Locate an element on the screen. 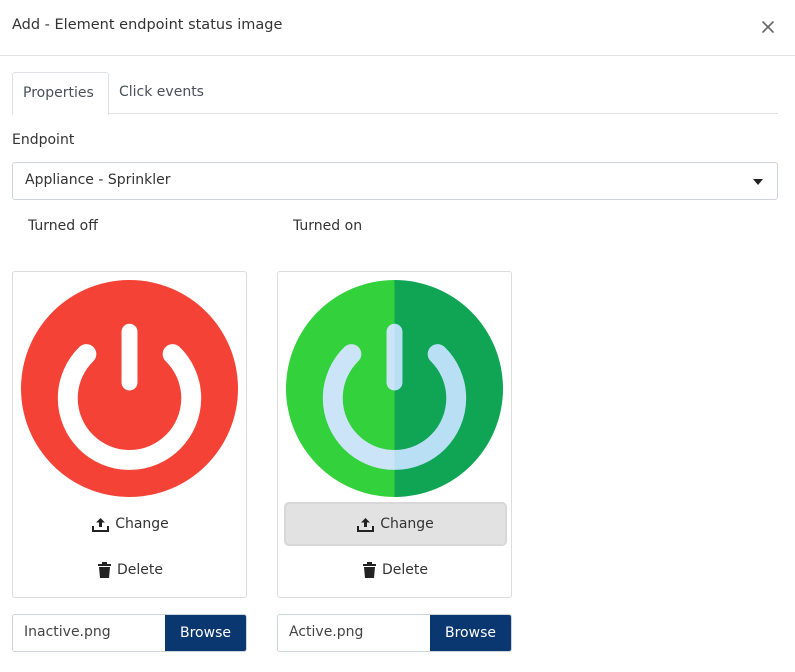 The height and width of the screenshot is (672, 795). inactive-file-input: Inactive.png Browse is located at coordinates (129, 633).